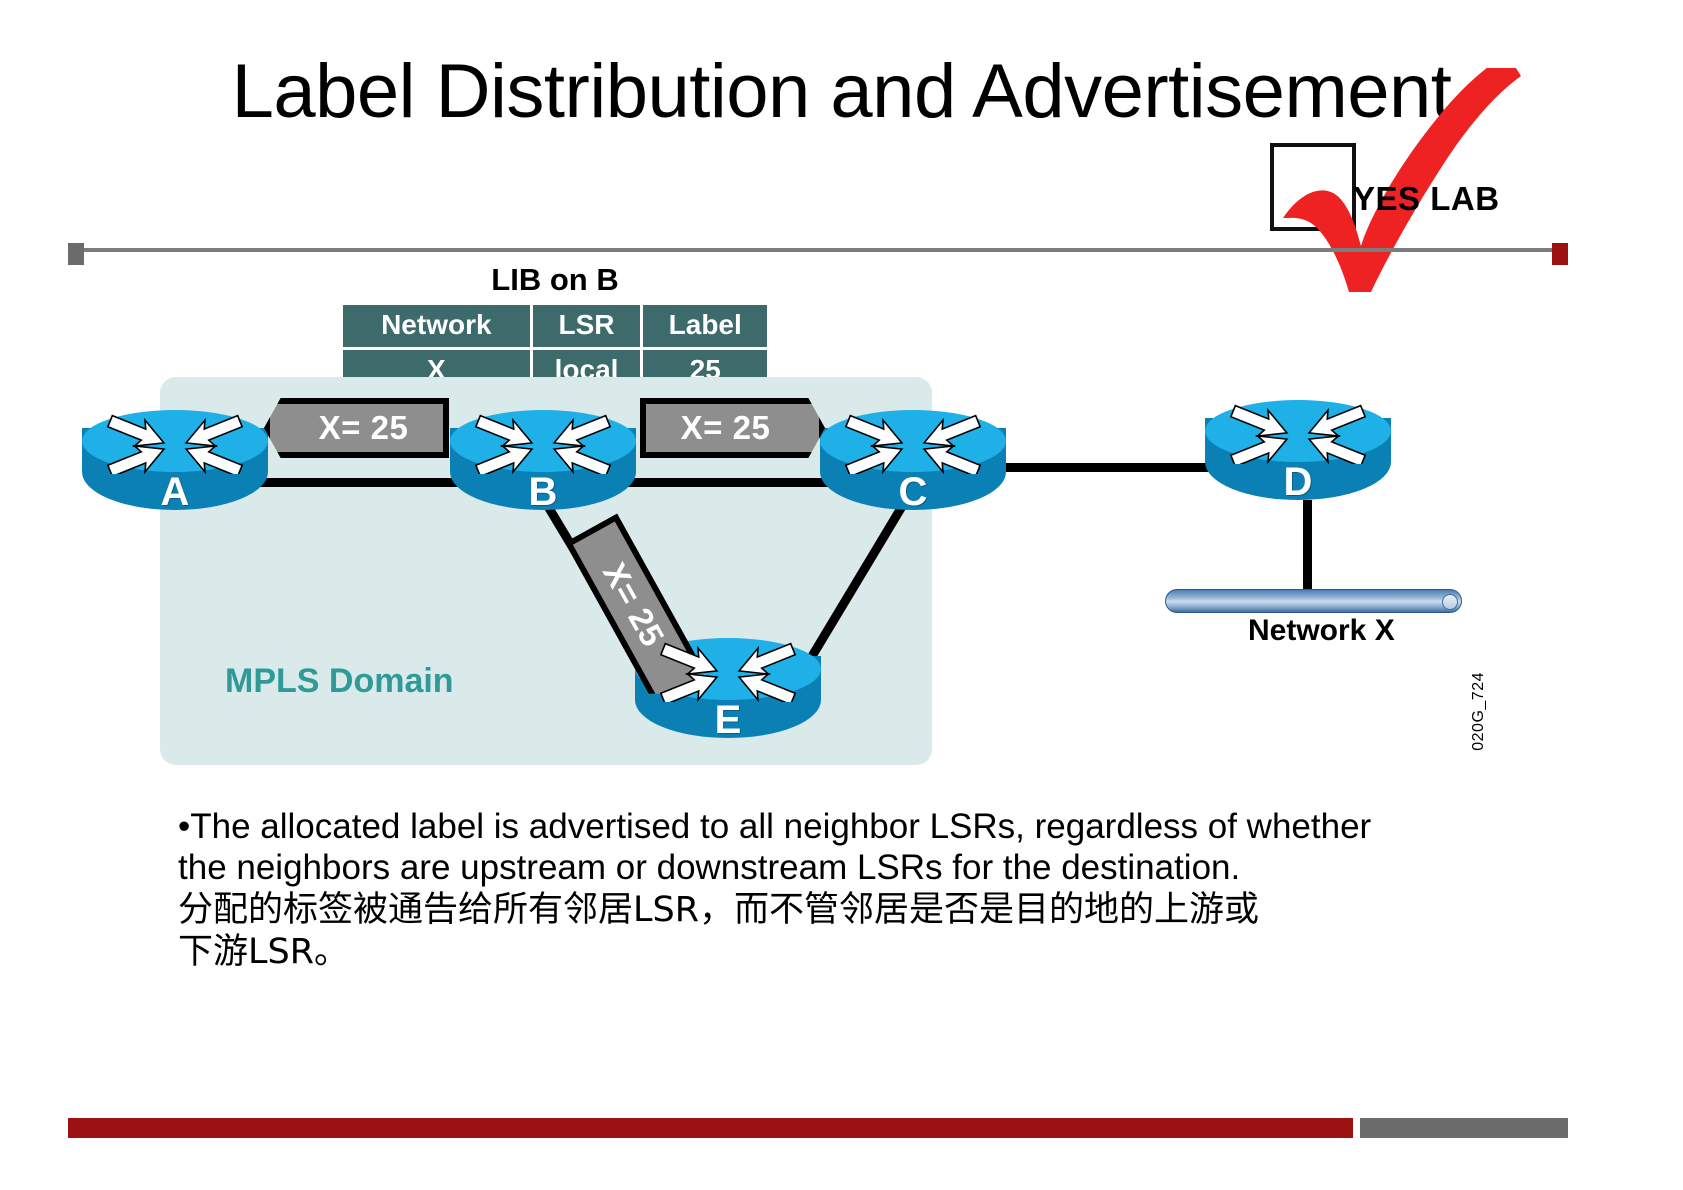  Describe the element at coordinates (1450, 602) in the screenshot. I see `lan-segment-endpoint-icon` at that location.